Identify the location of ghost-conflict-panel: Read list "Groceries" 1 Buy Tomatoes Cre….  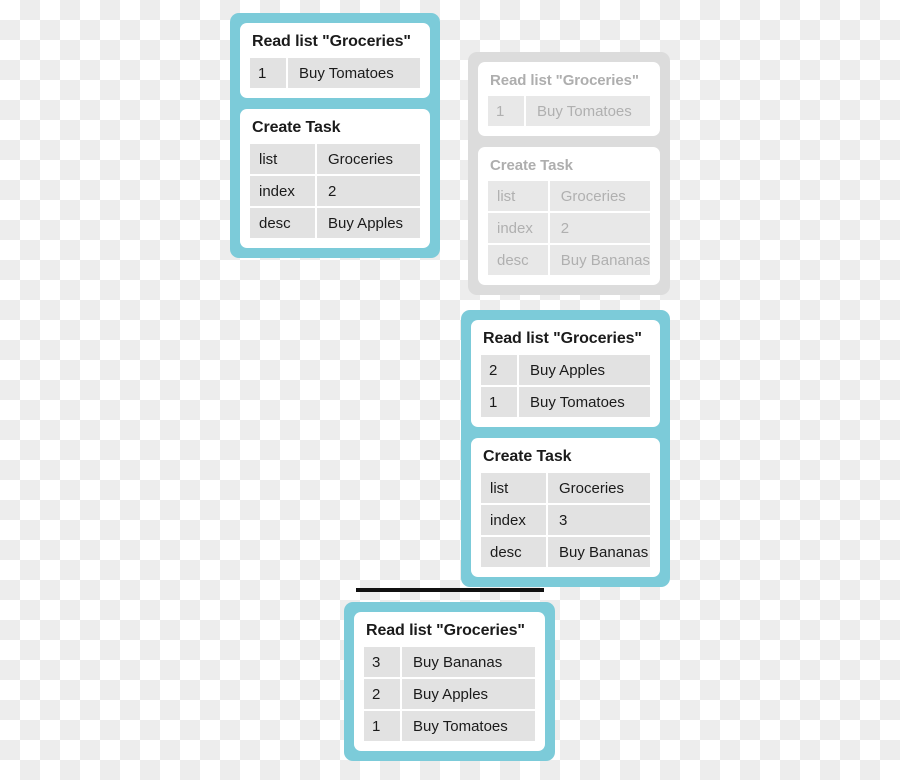
(569, 173).